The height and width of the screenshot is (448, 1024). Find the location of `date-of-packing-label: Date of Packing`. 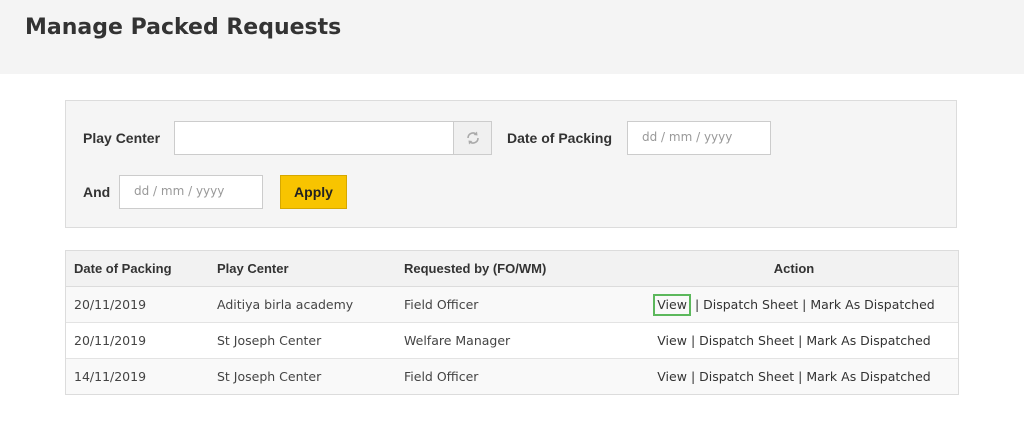

date-of-packing-label: Date of Packing is located at coordinates (560, 138).